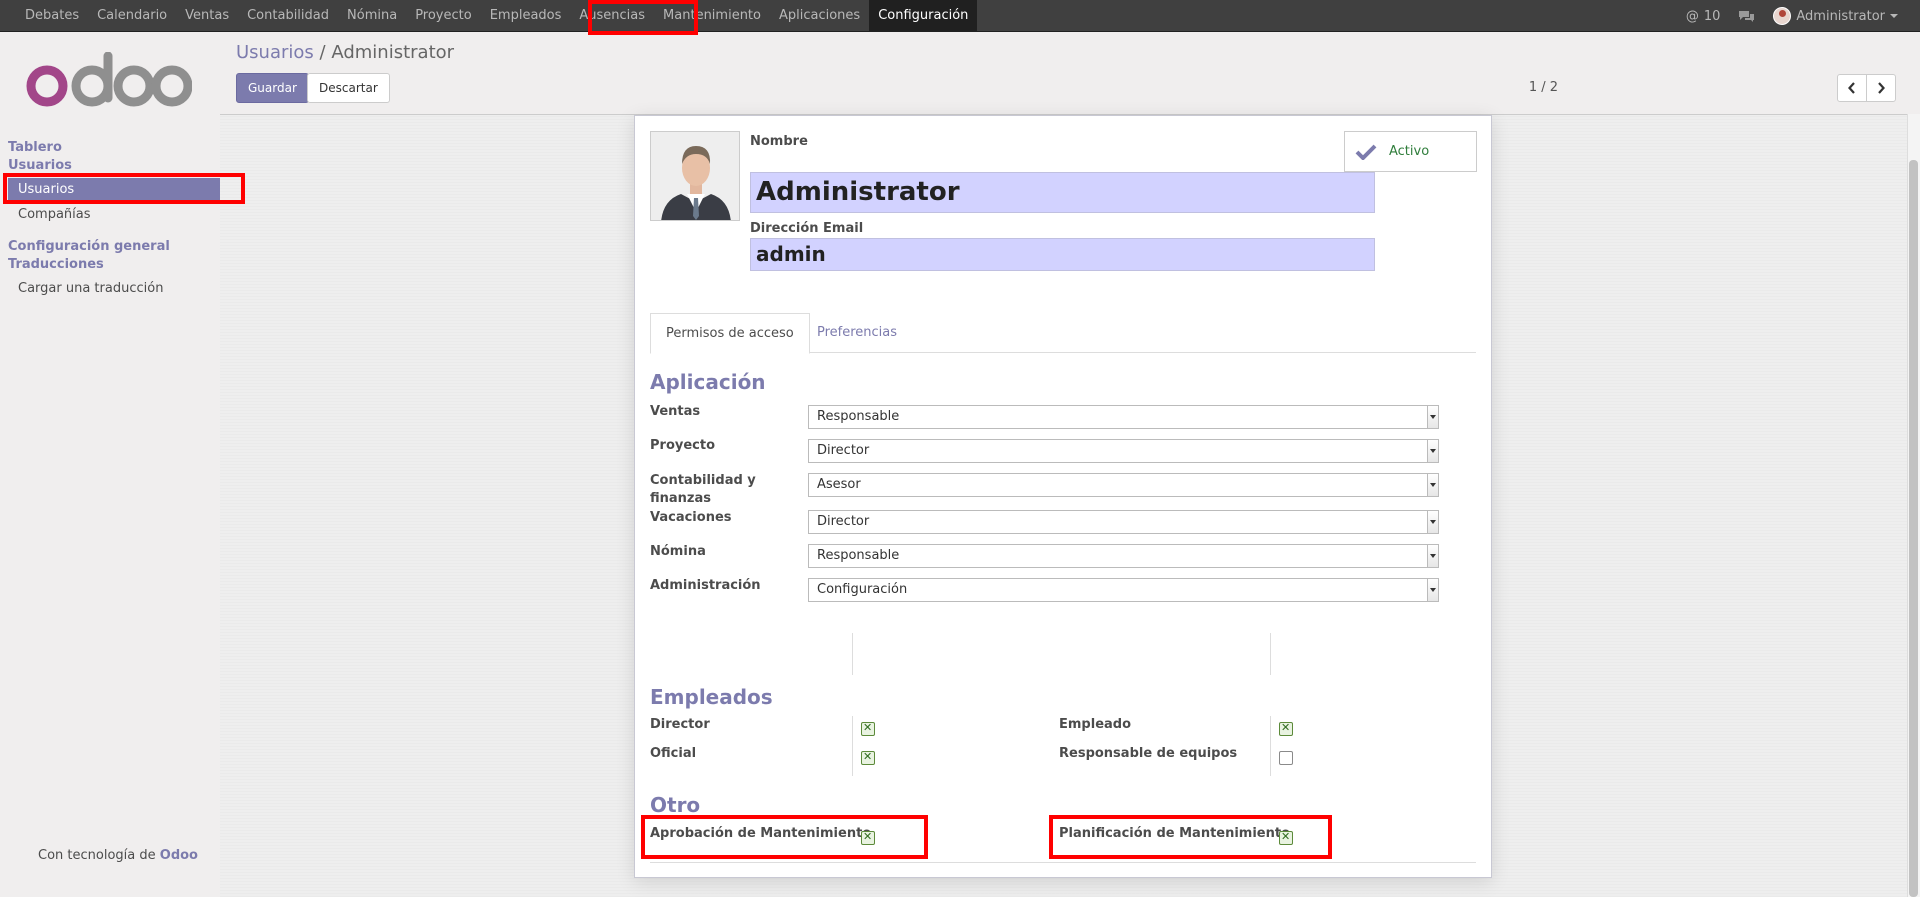 Image resolution: width=1920 pixels, height=897 pixels. I want to click on sheet-bottom-divider, so click(1063, 862).